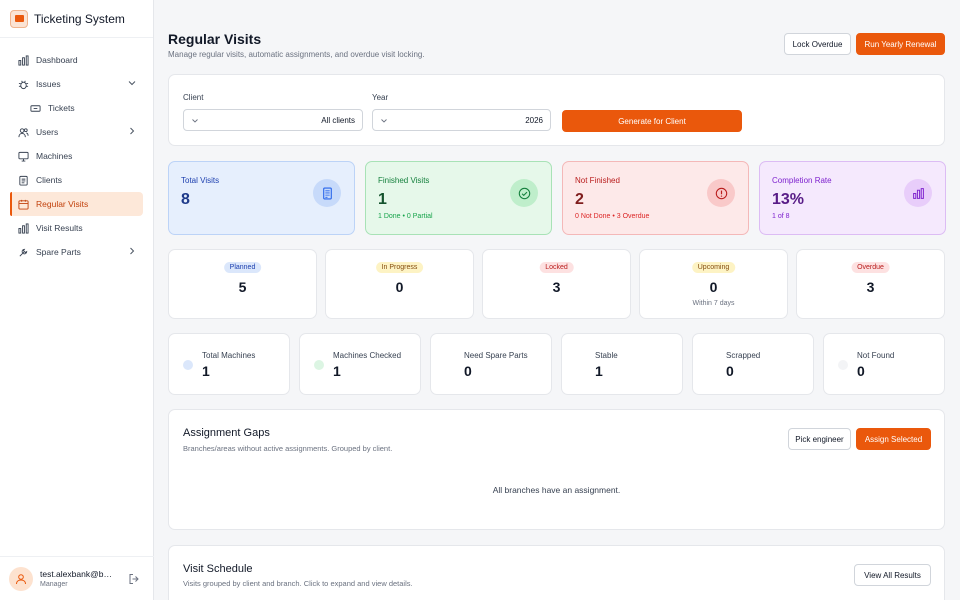  Describe the element at coordinates (134, 579) in the screenshot. I see `logout-icon` at that location.